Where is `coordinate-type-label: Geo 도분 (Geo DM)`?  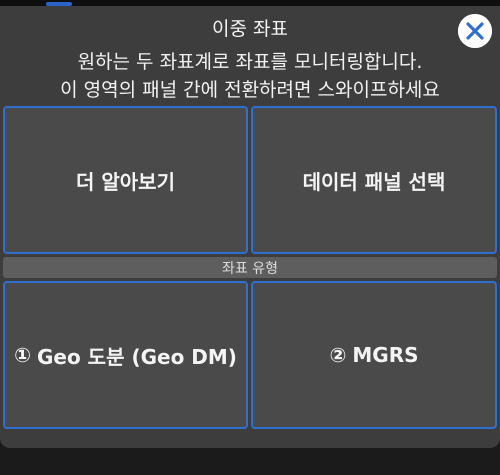 coordinate-type-label: Geo 도분 (Geo DM) is located at coordinates (137, 356).